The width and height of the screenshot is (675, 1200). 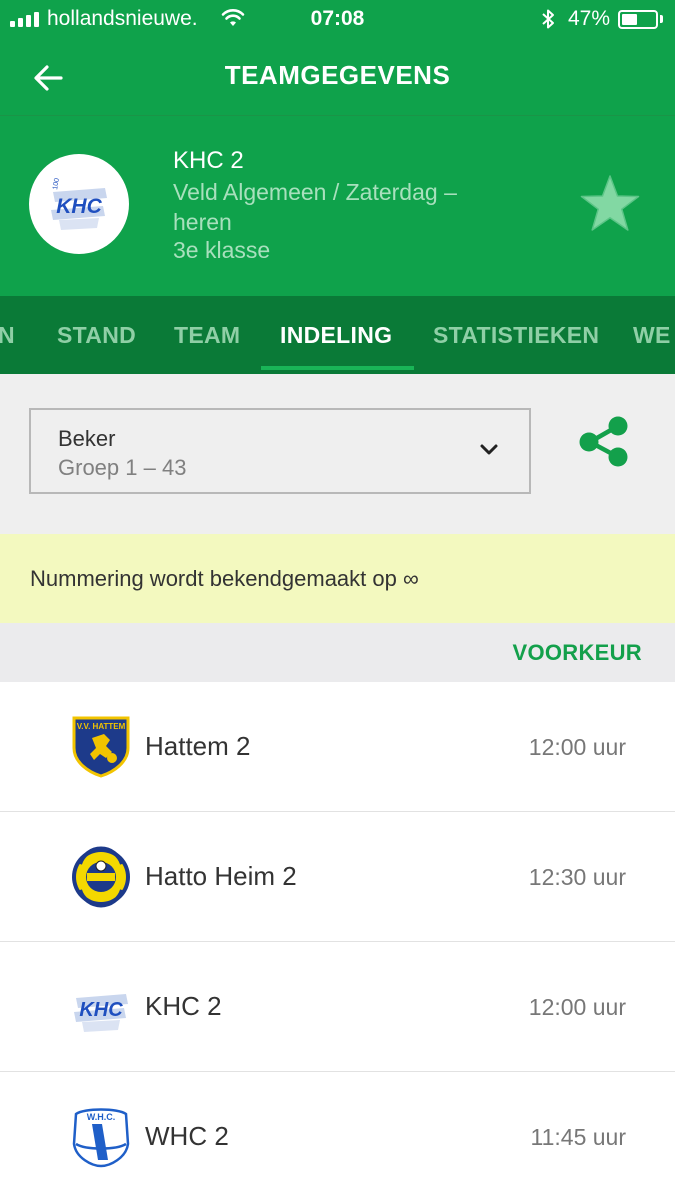 I want to click on tab-stand: STAND, so click(x=96, y=335).